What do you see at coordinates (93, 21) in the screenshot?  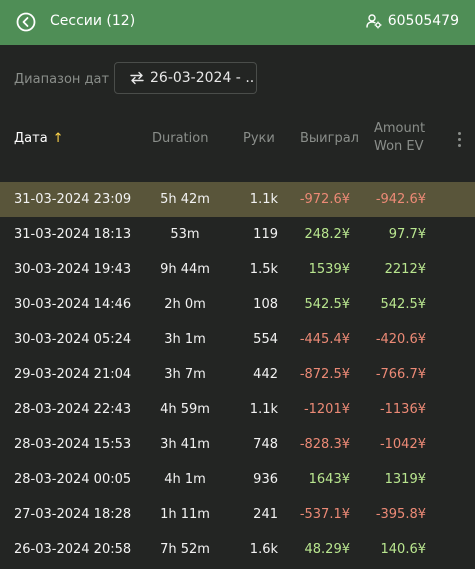 I see `page-title: Сессии (12)` at bounding box center [93, 21].